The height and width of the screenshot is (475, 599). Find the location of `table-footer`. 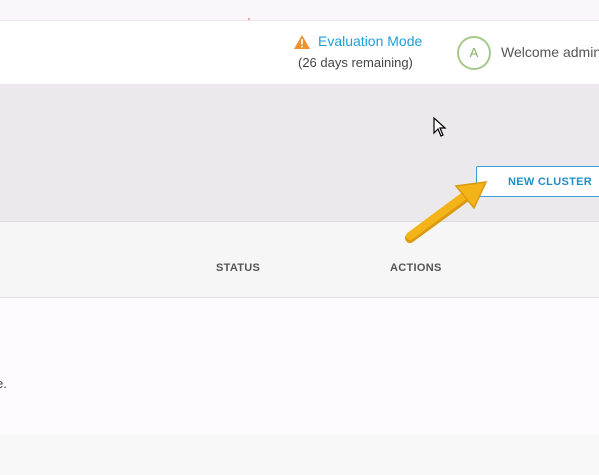

table-footer is located at coordinates (299, 454).